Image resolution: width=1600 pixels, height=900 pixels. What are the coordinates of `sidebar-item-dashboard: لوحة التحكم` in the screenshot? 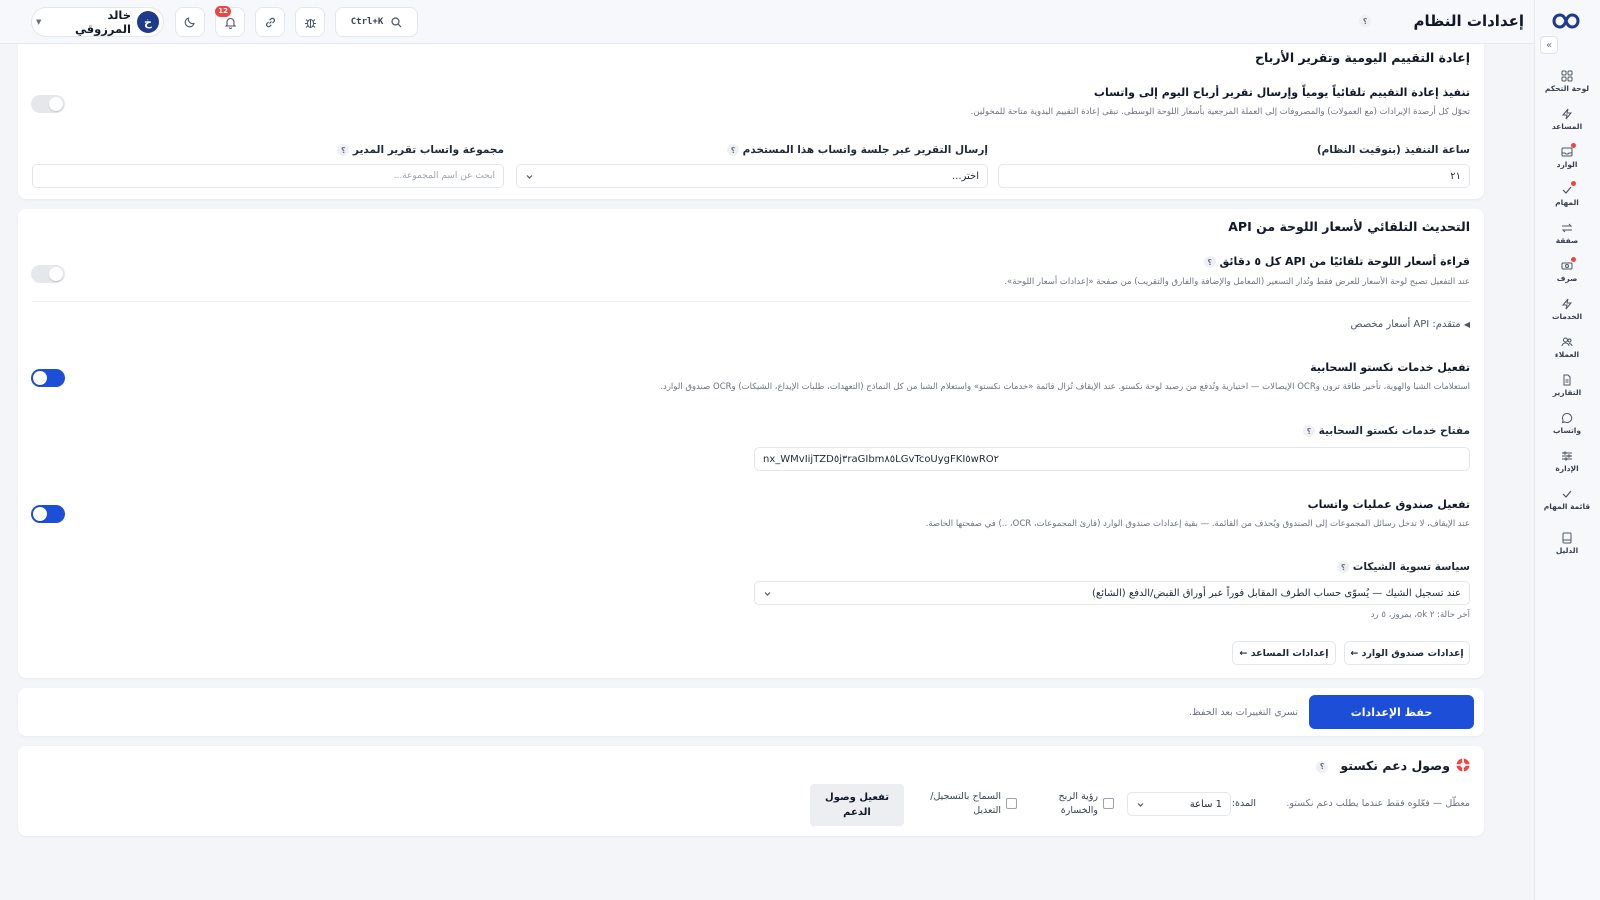 It's located at (1567, 81).